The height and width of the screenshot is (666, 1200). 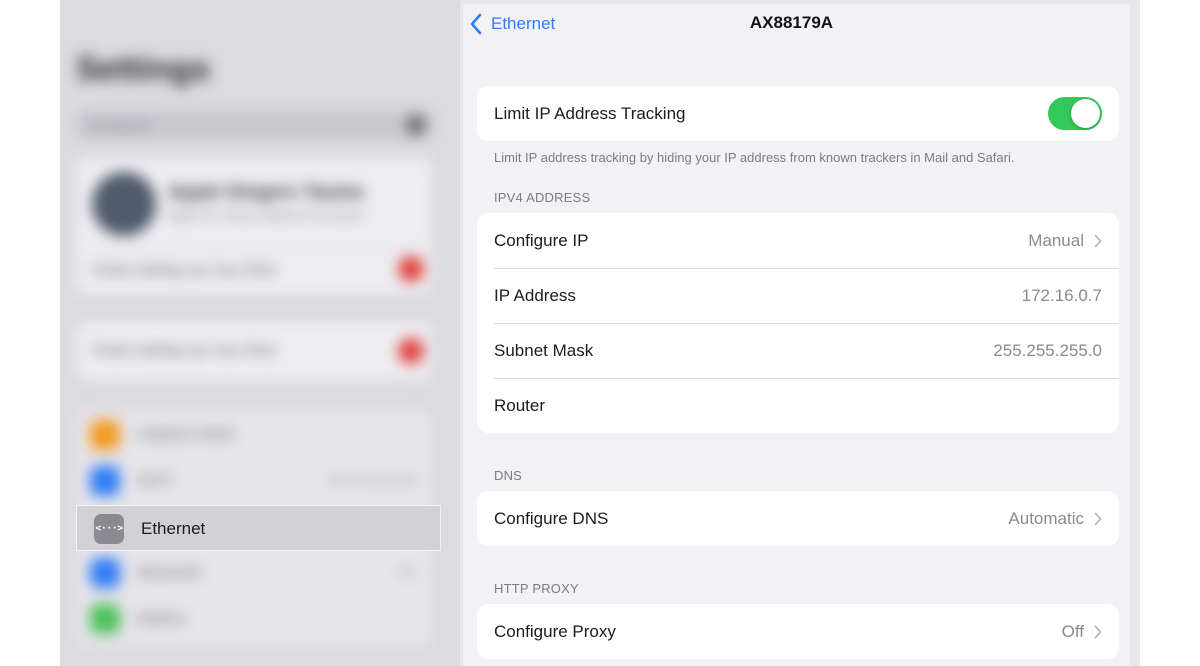 I want to click on battery-icon, so click(x=105, y=619).